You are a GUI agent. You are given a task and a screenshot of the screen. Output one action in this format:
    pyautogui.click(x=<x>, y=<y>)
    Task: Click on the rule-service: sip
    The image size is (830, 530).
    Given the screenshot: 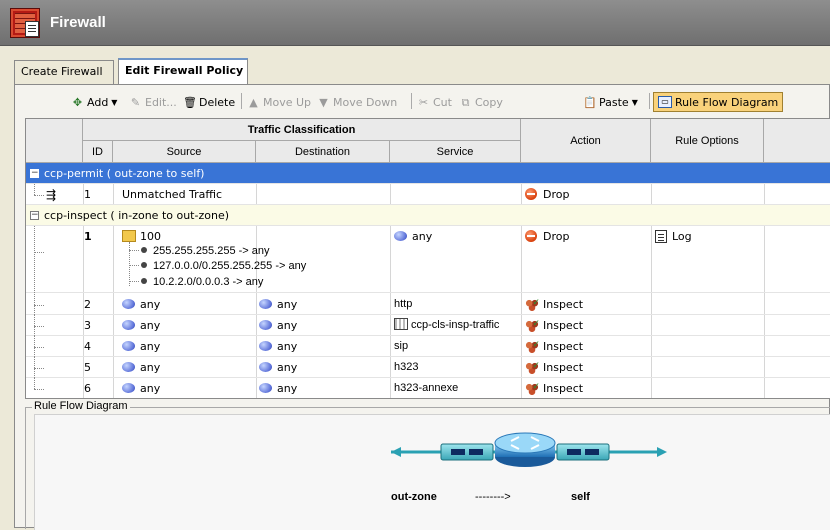 What is the action you would take?
    pyautogui.click(x=401, y=346)
    